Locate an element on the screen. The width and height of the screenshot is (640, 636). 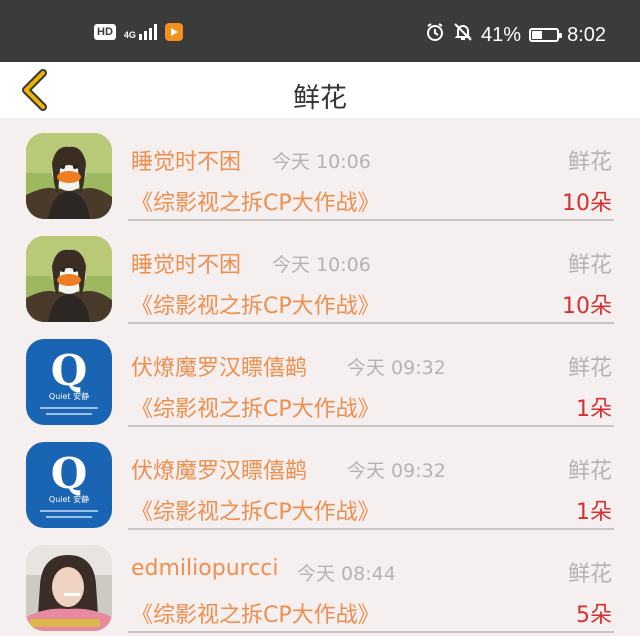
app-notification-icon is located at coordinates (173, 32).